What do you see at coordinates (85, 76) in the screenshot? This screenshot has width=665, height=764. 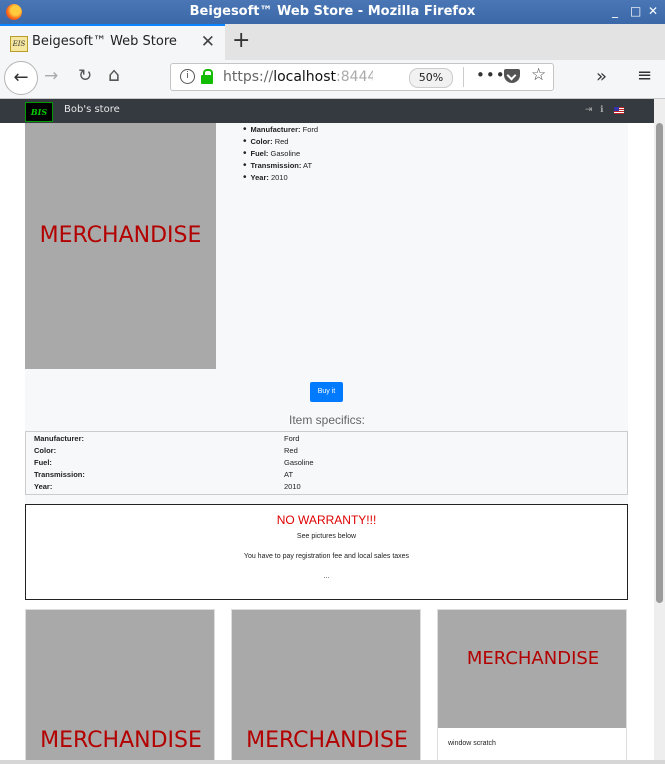 I see `reload-button: ↻` at bounding box center [85, 76].